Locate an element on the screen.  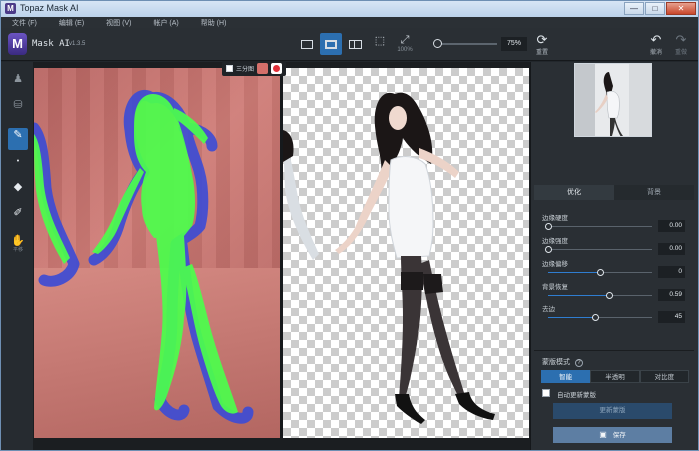
edge-hardness-value: 0.00 is located at coordinates (671, 226).